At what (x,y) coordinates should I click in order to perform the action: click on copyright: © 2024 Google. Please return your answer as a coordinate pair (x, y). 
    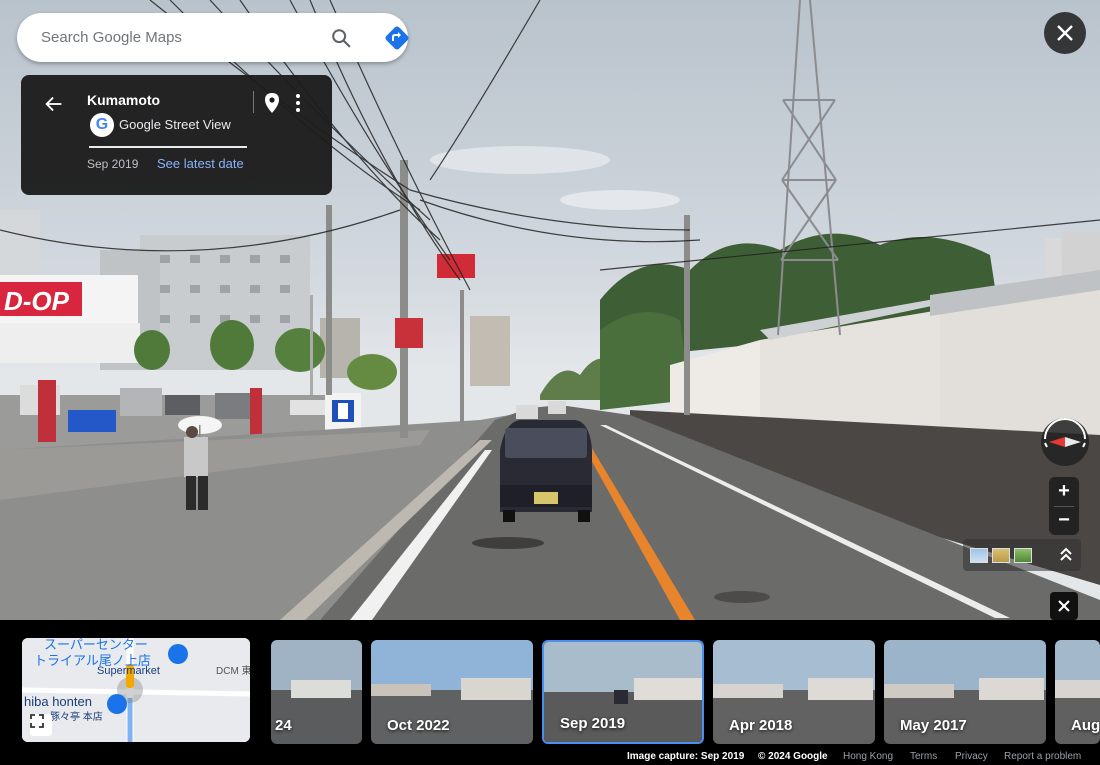
    Looking at the image, I should click on (793, 756).